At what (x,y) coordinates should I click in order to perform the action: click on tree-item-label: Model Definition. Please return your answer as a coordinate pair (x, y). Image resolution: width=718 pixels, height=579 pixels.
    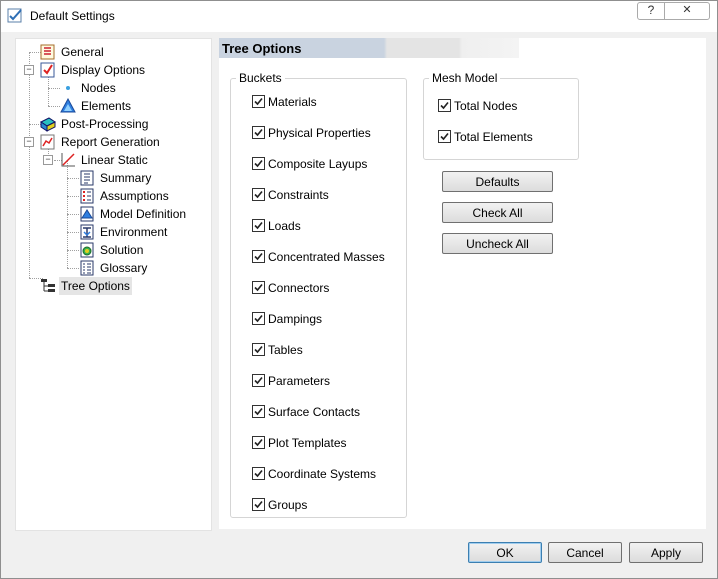
    Looking at the image, I should click on (143, 214).